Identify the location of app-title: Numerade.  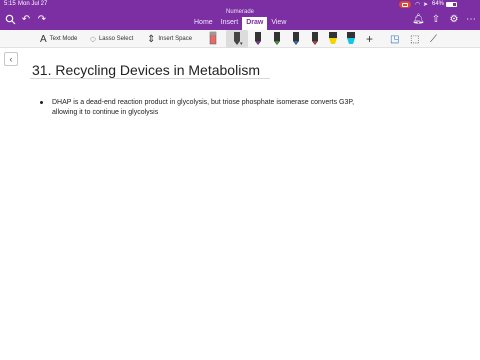
(239, 12).